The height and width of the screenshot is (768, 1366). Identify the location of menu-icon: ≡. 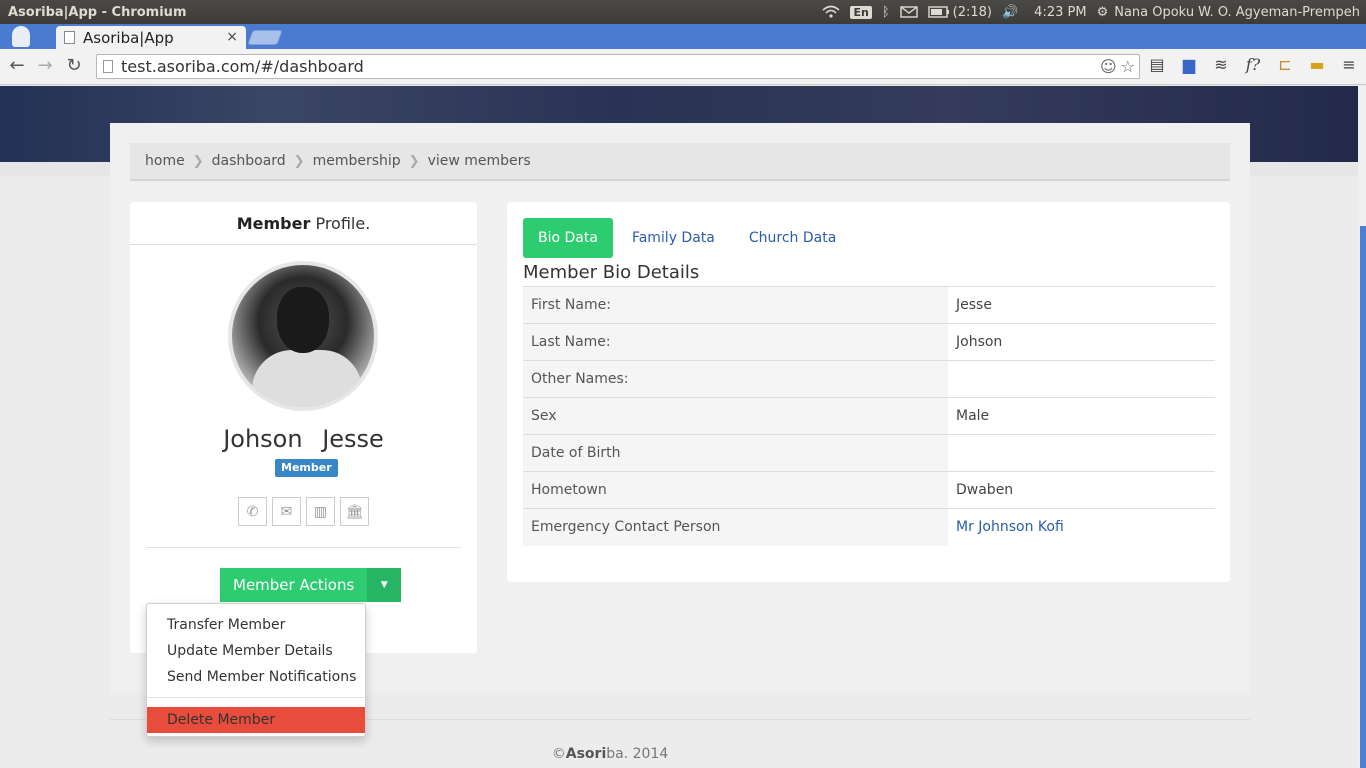
(1349, 64).